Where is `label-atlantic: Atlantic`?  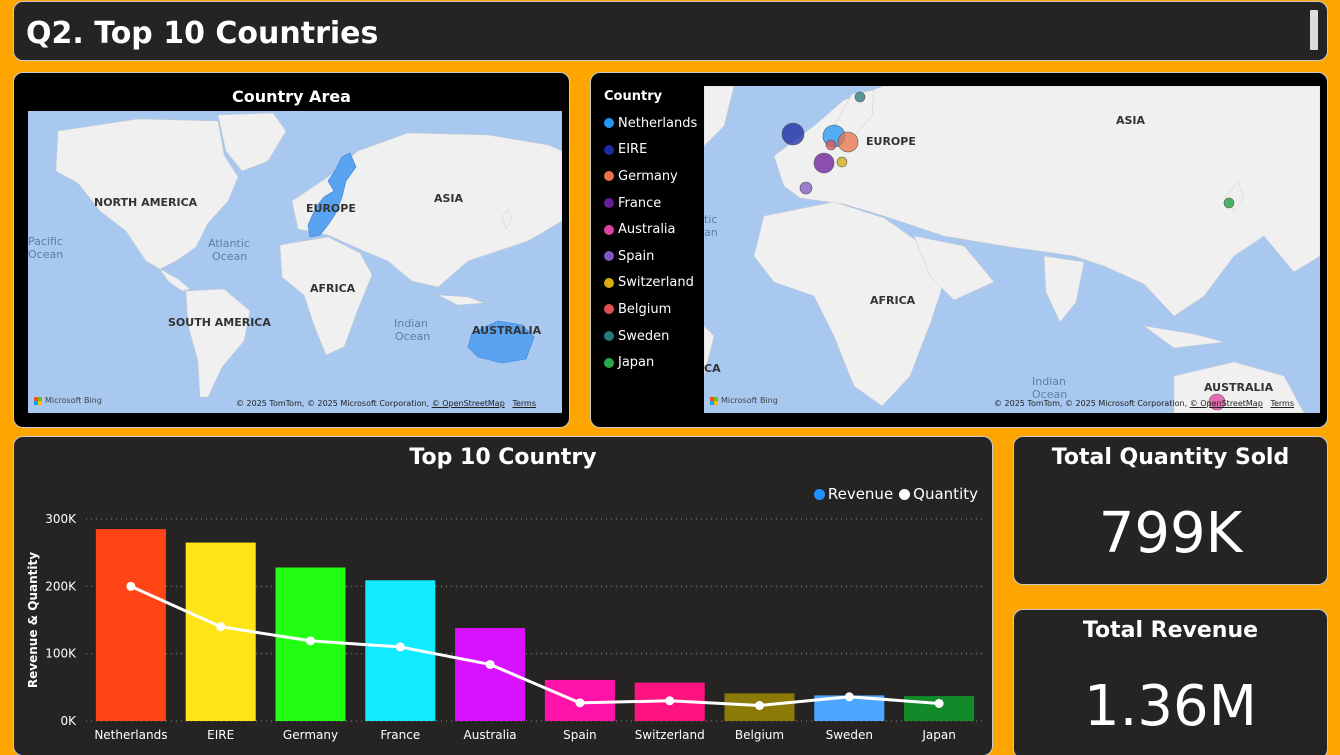
label-atlantic: Atlantic is located at coordinates (229, 243).